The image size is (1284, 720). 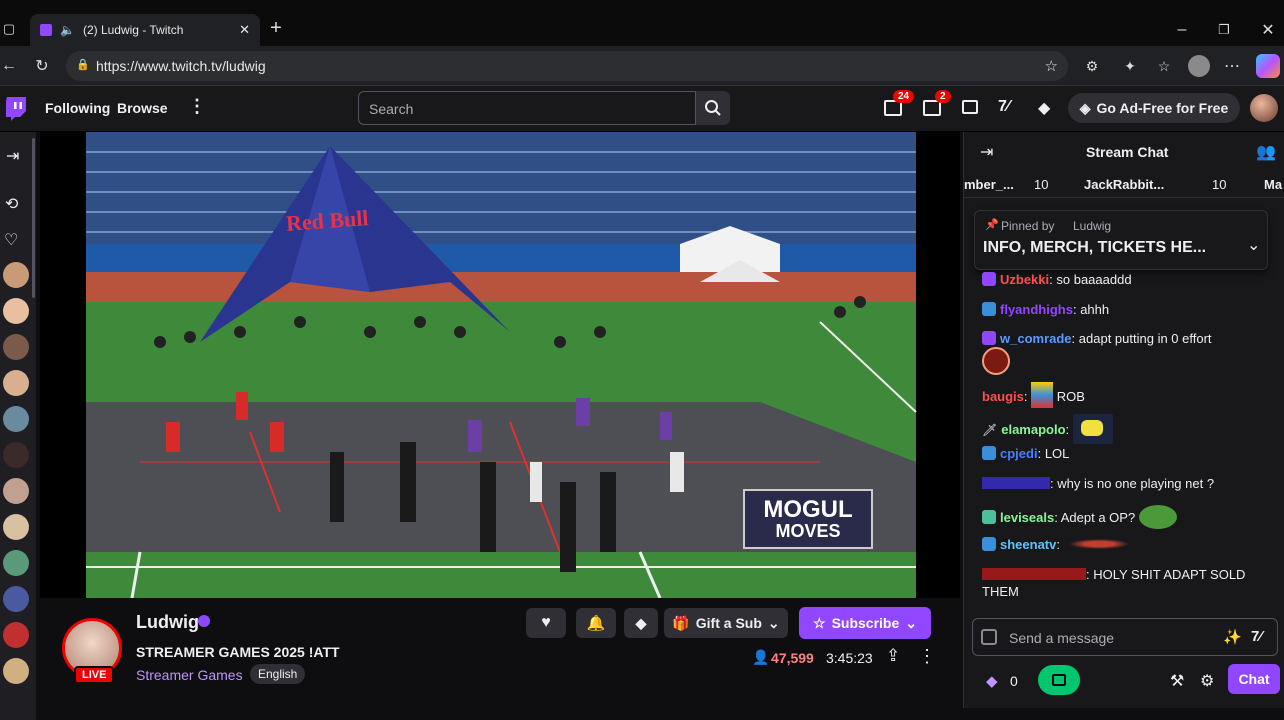 What do you see at coordinates (1024, 279) in the screenshot?
I see `chat-username: Uzbekki` at bounding box center [1024, 279].